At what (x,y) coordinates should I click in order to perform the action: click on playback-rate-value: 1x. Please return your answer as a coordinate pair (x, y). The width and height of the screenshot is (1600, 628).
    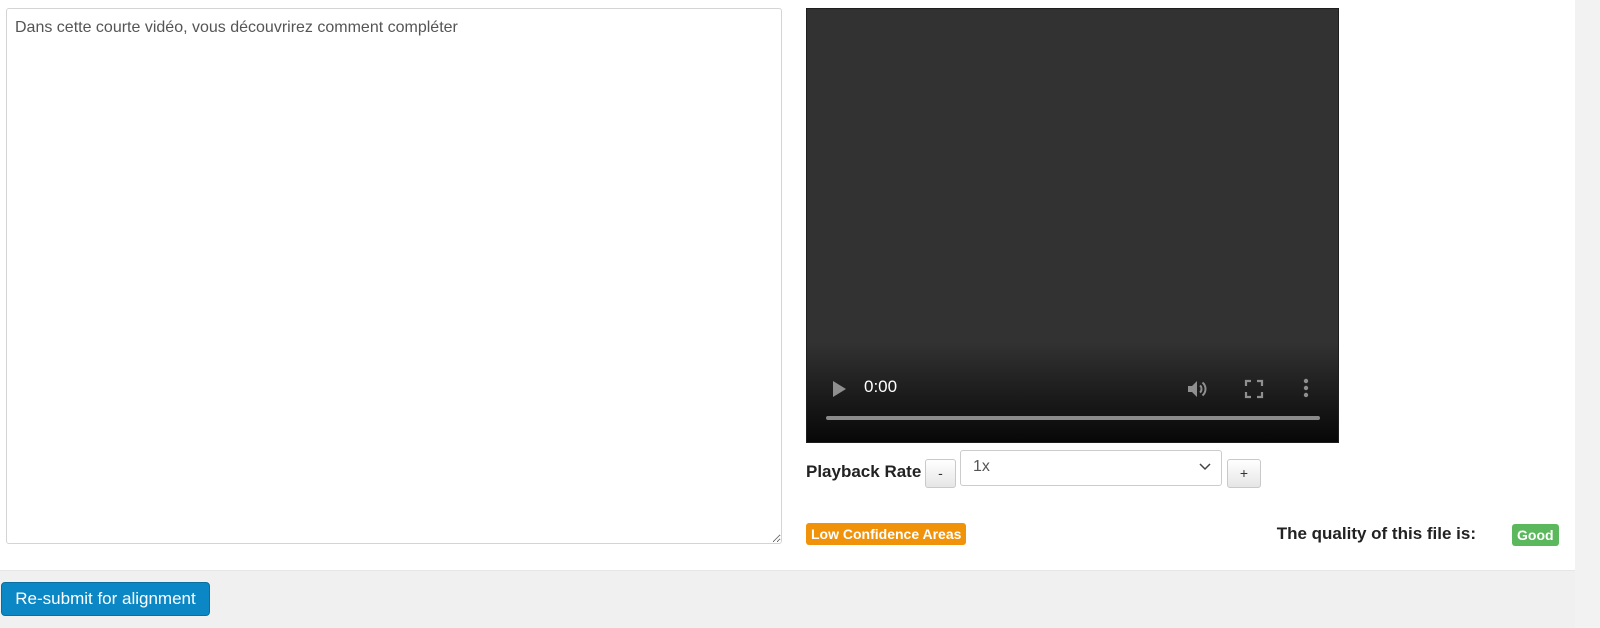
    Looking at the image, I should click on (981, 466).